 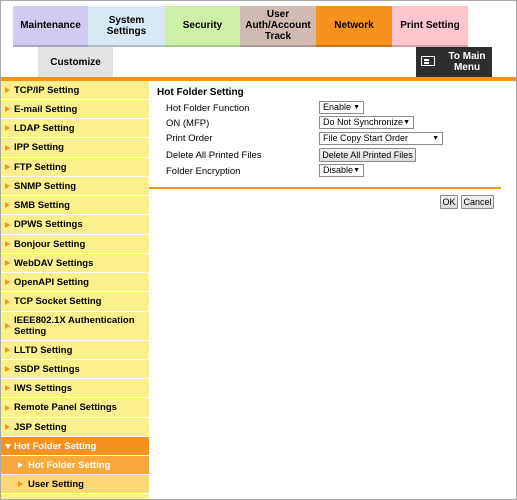 I want to click on sidebar-item-label: SNMP Setting, so click(x=45, y=186).